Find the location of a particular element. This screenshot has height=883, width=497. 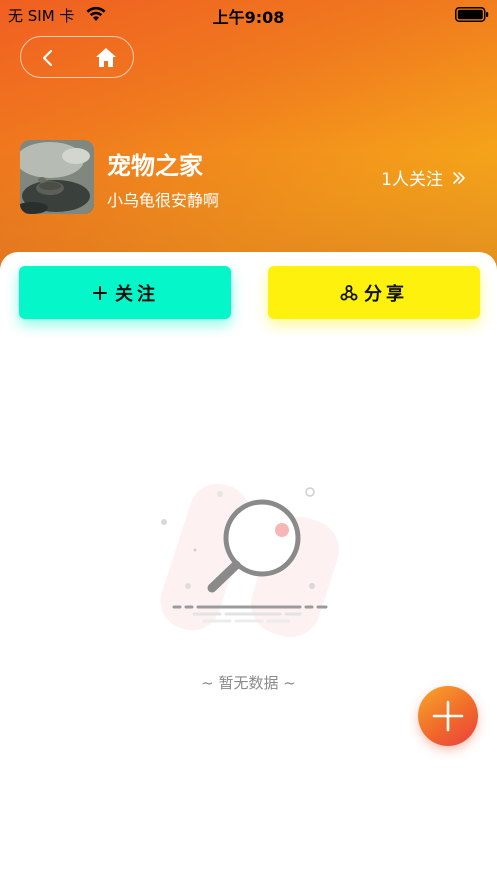

chevron-left-icon is located at coordinates (47, 58).